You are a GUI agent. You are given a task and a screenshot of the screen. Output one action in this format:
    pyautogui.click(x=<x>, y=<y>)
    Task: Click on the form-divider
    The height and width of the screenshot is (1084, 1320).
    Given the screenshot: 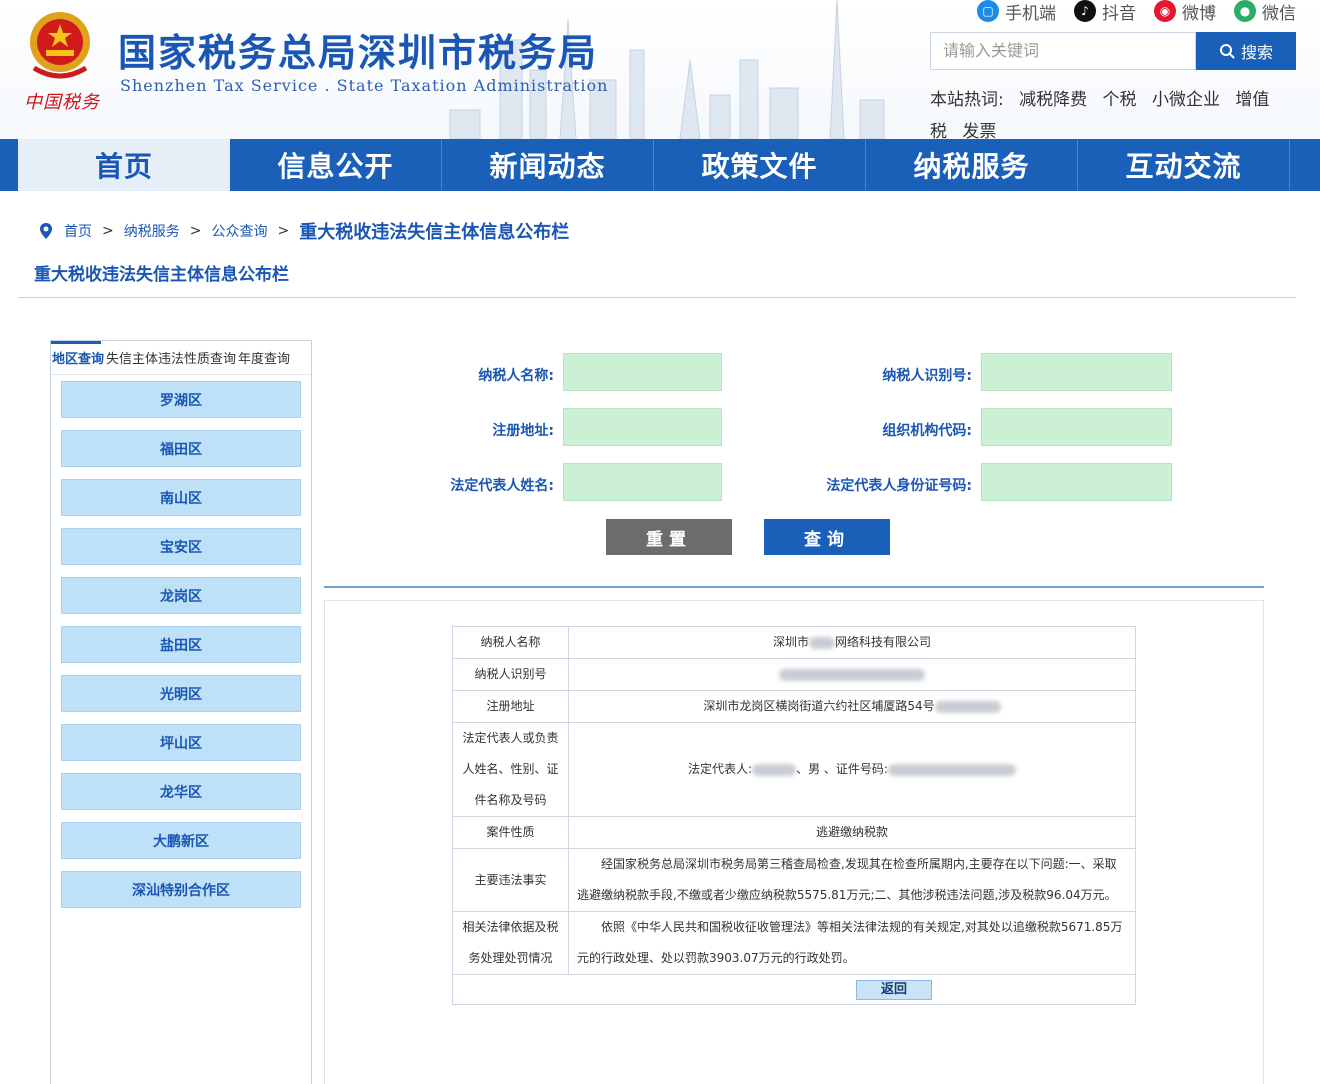 What is the action you would take?
    pyautogui.click(x=794, y=587)
    